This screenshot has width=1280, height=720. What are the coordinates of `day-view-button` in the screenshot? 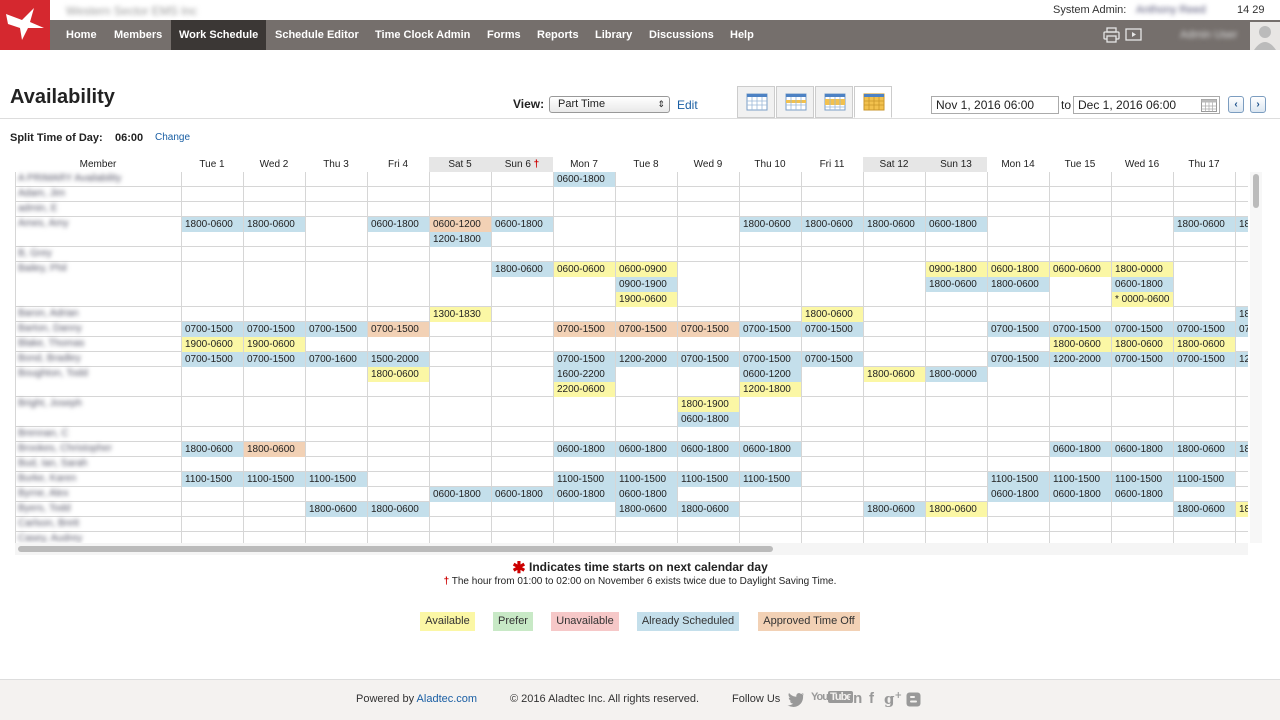 It's located at (756, 102).